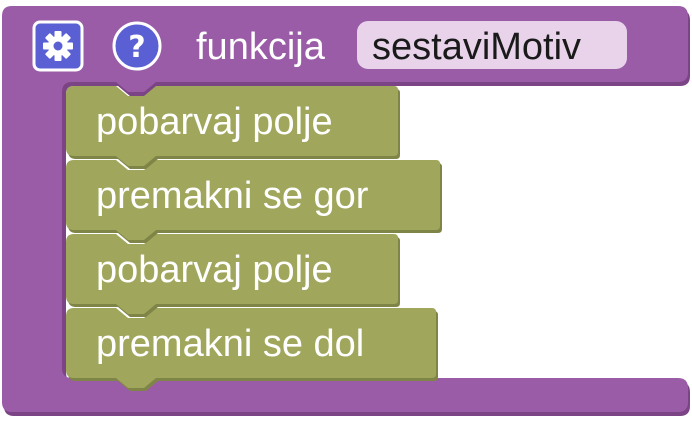 The height and width of the screenshot is (424, 692). I want to click on help-button: ?, so click(137, 46).